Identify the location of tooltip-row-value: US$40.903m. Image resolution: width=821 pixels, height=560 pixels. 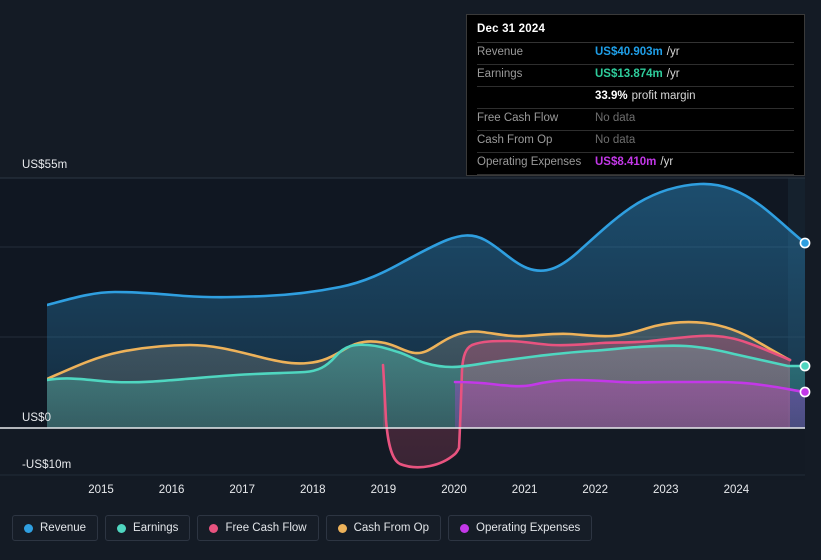
(629, 52).